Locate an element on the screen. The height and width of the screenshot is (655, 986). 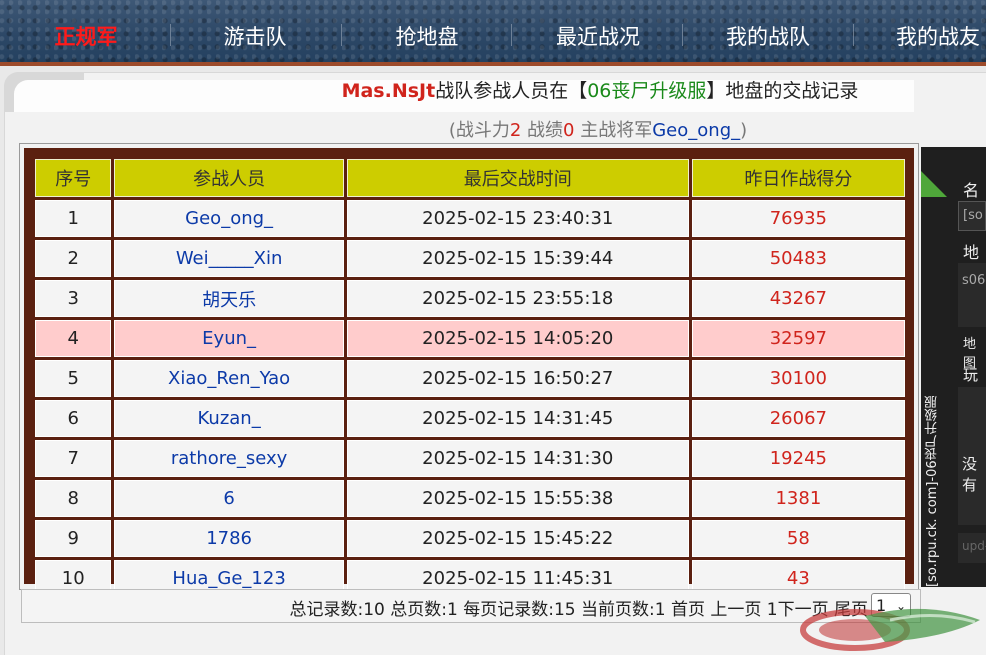
row-time: 2025-02-15 14:31:45 is located at coordinates (517, 418).